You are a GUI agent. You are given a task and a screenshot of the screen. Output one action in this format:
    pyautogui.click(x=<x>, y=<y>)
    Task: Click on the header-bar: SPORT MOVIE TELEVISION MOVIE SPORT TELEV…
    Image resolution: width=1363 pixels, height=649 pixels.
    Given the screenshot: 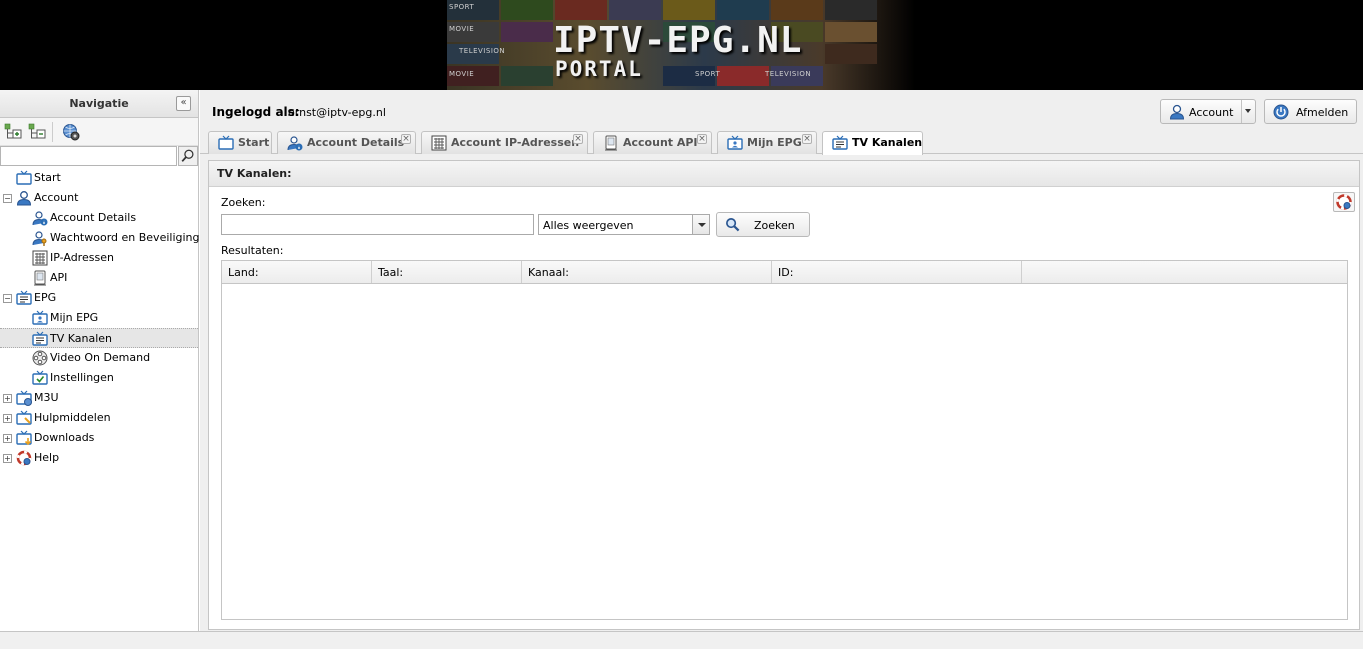 What is the action you would take?
    pyautogui.click(x=681, y=45)
    